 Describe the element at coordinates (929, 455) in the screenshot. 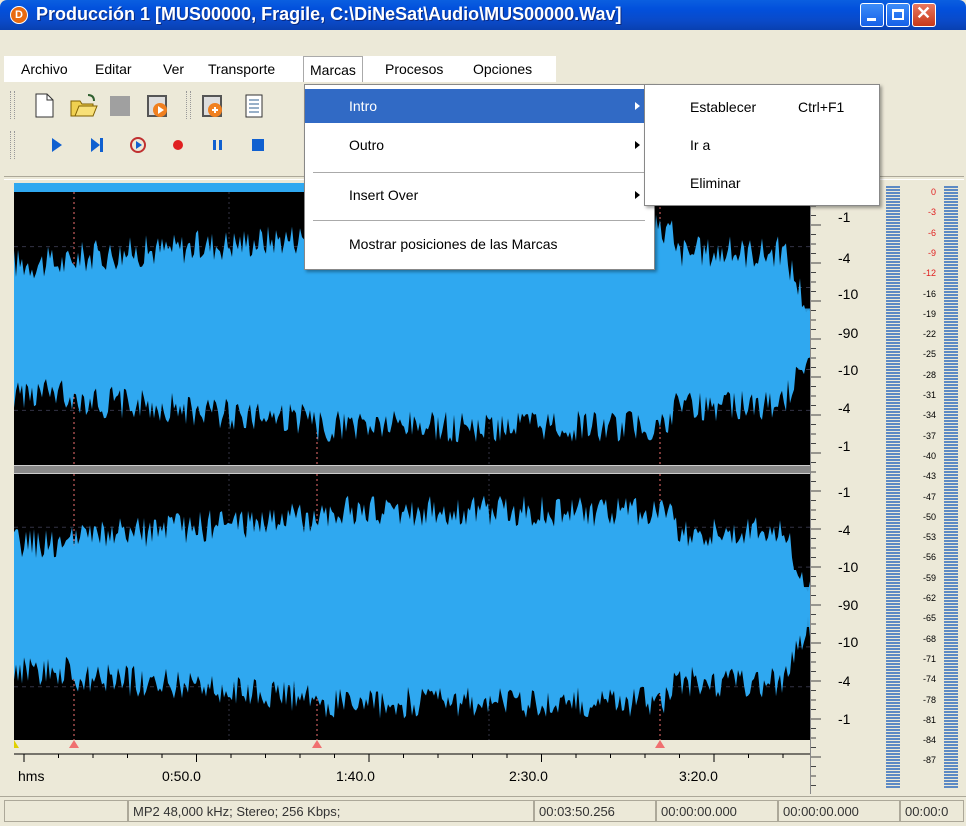

I see `vu-scale-label: -40` at that location.